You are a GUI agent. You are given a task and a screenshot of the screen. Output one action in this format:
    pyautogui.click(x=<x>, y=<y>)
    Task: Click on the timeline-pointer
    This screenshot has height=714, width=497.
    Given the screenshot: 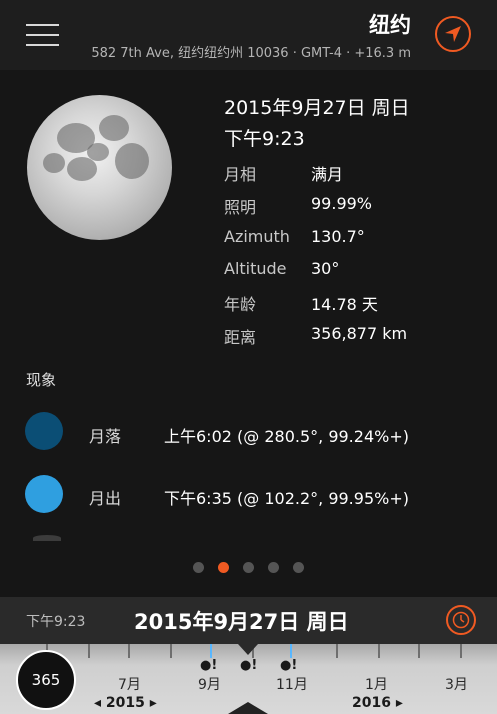 What is the action you would take?
    pyautogui.click(x=248, y=708)
    